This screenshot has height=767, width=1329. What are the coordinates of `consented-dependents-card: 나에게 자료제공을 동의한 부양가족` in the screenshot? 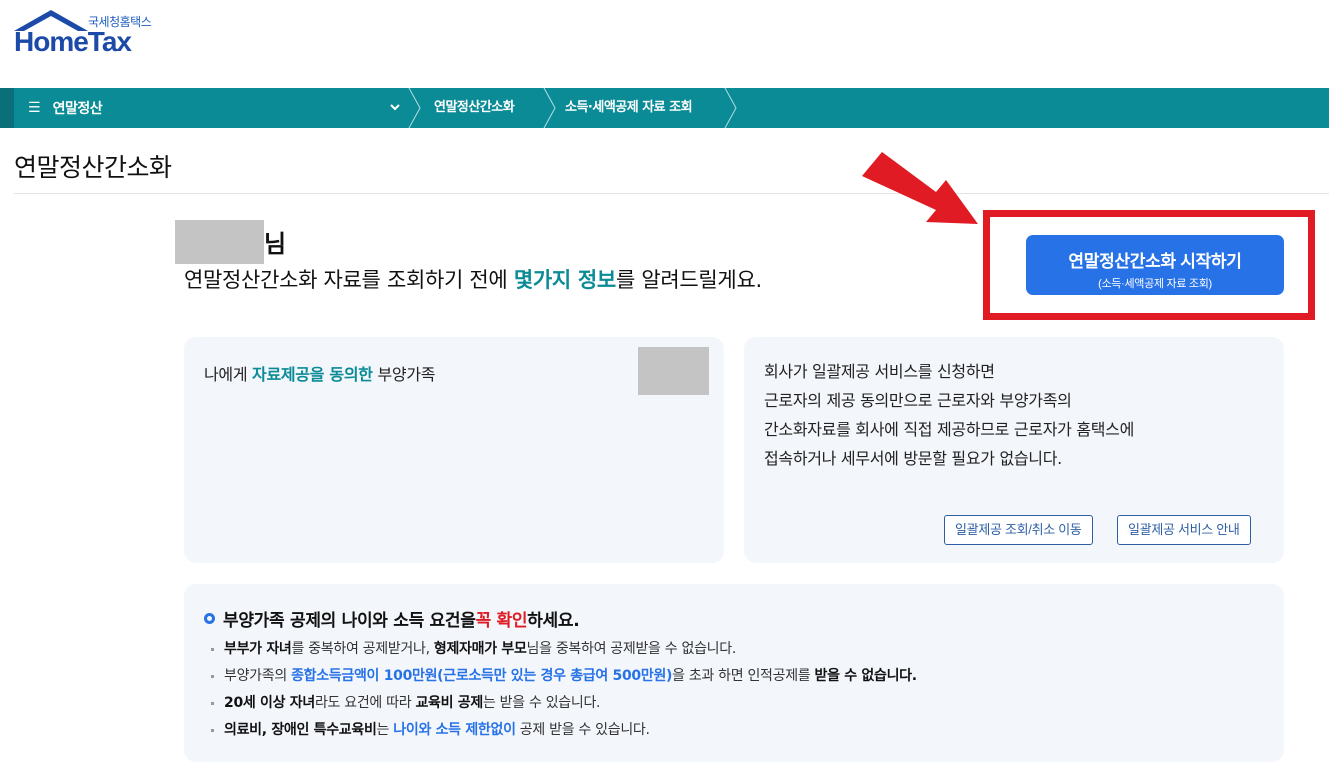 It's located at (454, 450).